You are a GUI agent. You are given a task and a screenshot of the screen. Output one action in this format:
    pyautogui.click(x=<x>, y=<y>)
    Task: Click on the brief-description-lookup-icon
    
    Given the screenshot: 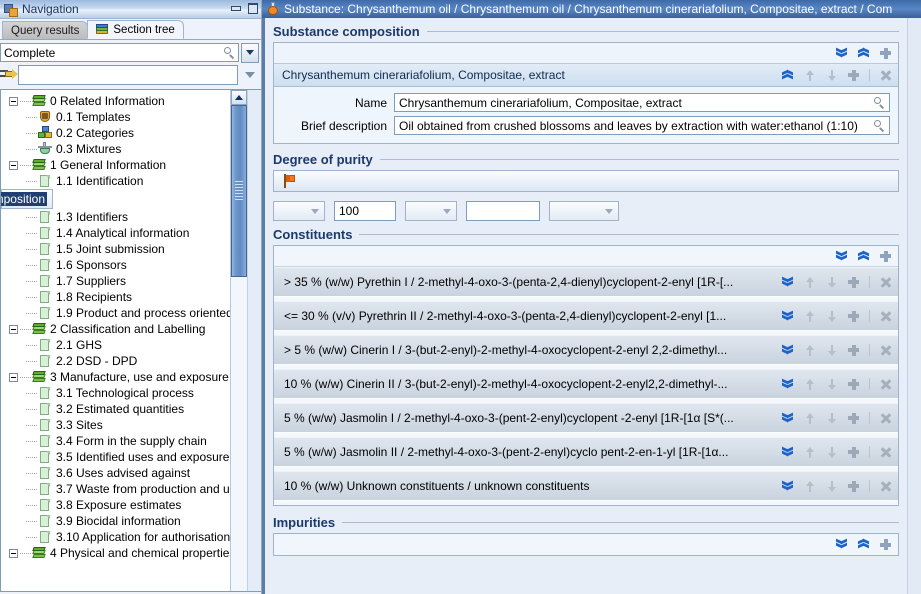 What is the action you would take?
    pyautogui.click(x=879, y=125)
    